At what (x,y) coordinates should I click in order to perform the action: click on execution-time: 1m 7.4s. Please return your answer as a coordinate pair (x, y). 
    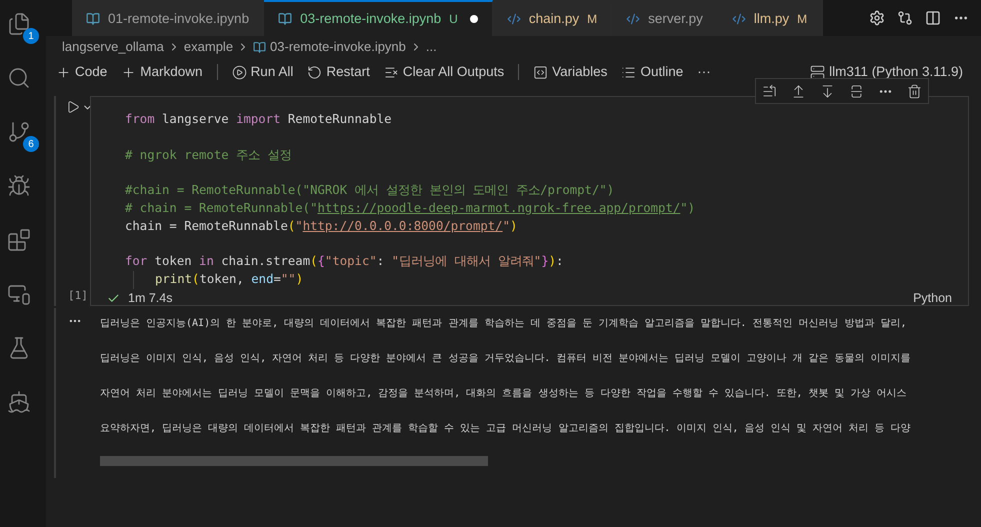
    Looking at the image, I should click on (150, 298).